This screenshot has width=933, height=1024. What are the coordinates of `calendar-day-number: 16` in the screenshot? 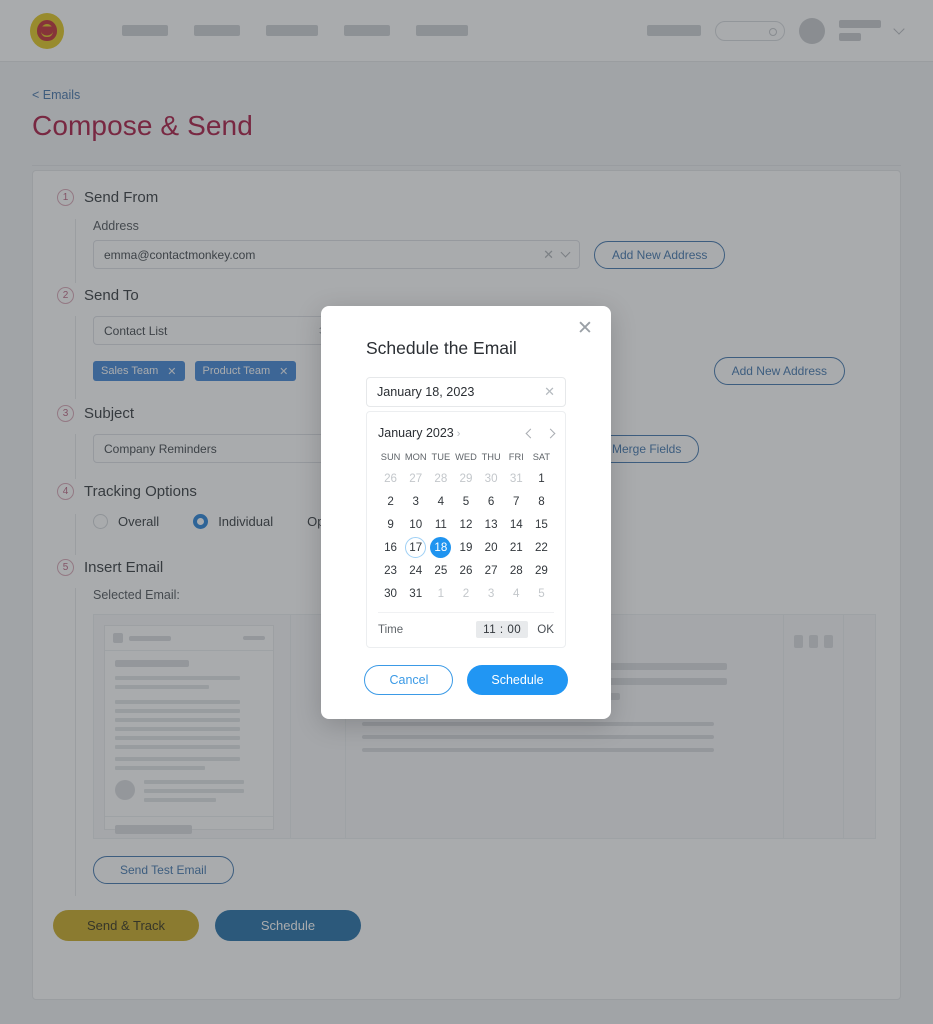 It's located at (390, 547).